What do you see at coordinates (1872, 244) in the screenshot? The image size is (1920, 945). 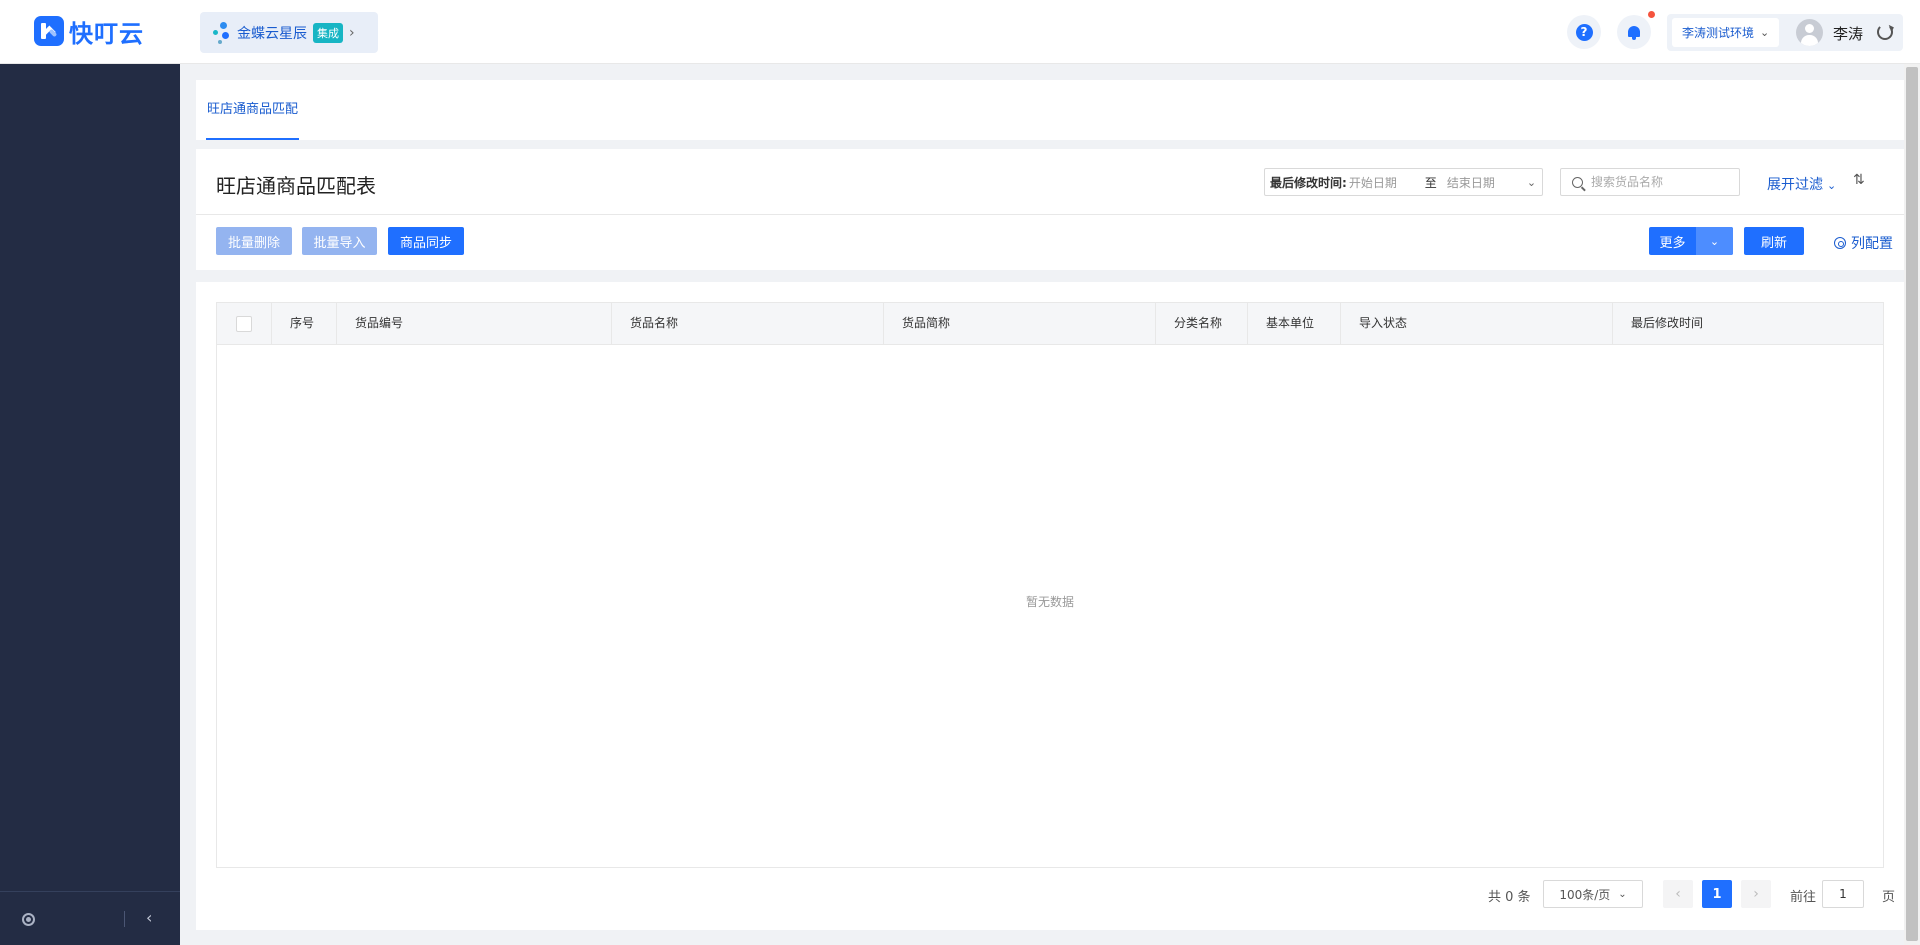 I see `column-config-label: 列配置` at bounding box center [1872, 244].